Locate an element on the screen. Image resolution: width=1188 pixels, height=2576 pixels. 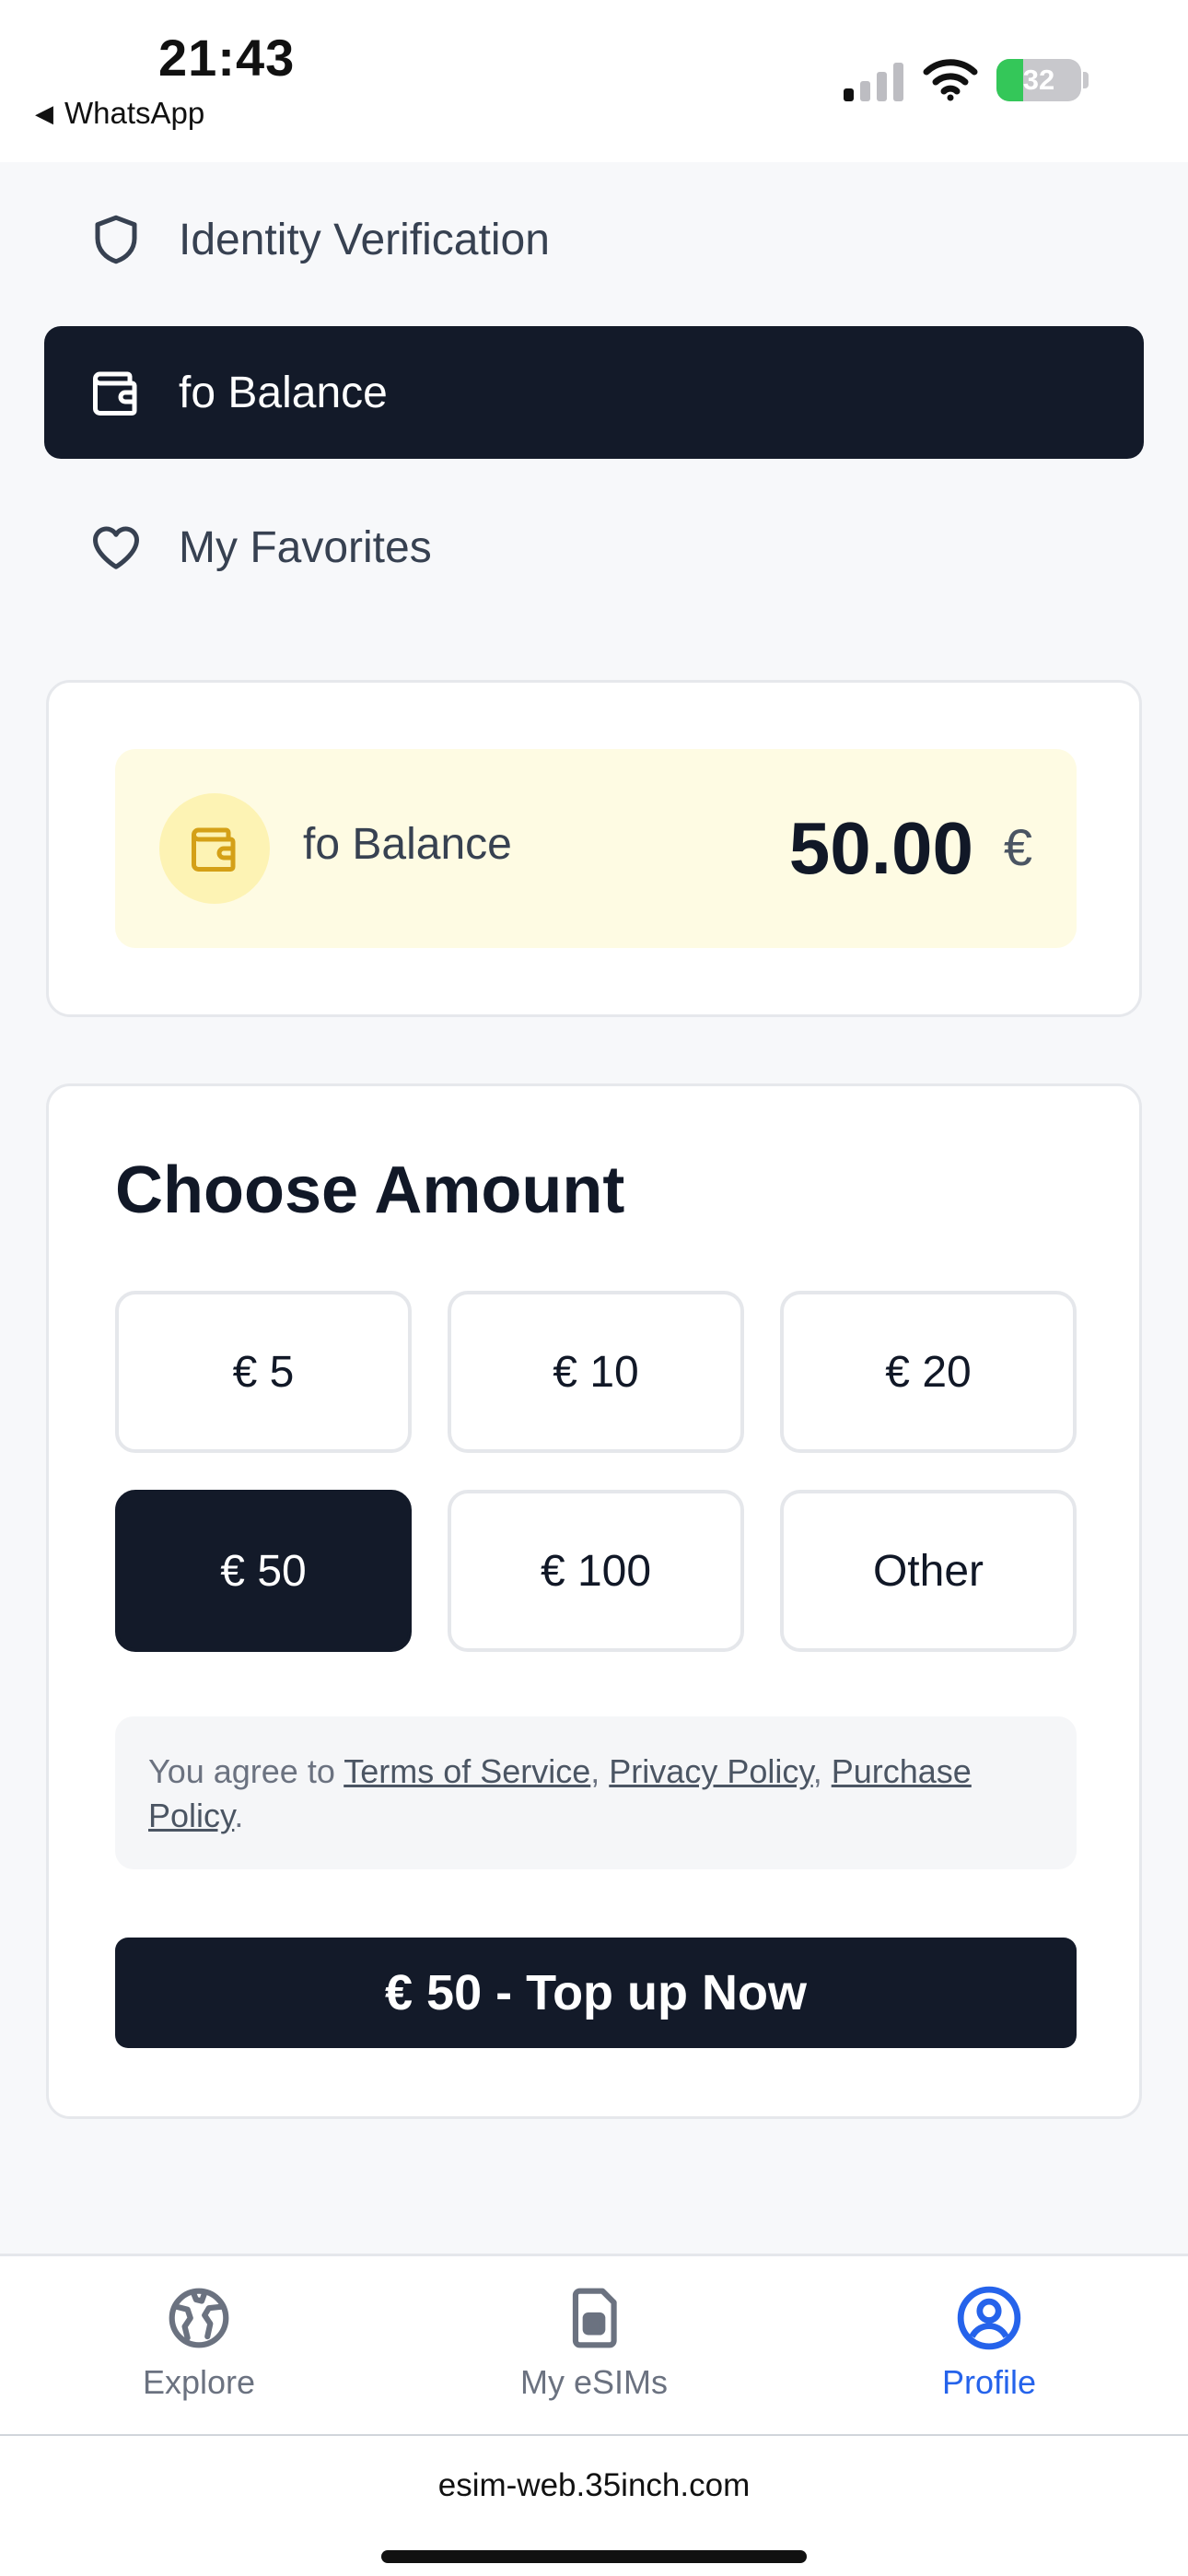
battery-percent: 32 is located at coordinates (1038, 80).